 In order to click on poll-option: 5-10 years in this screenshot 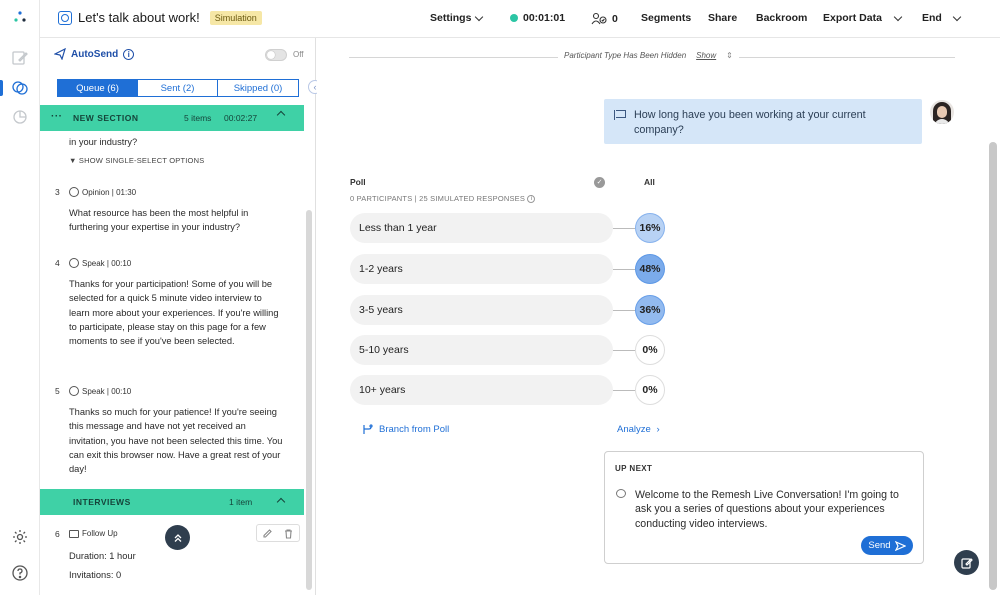, I will do `click(481, 350)`.